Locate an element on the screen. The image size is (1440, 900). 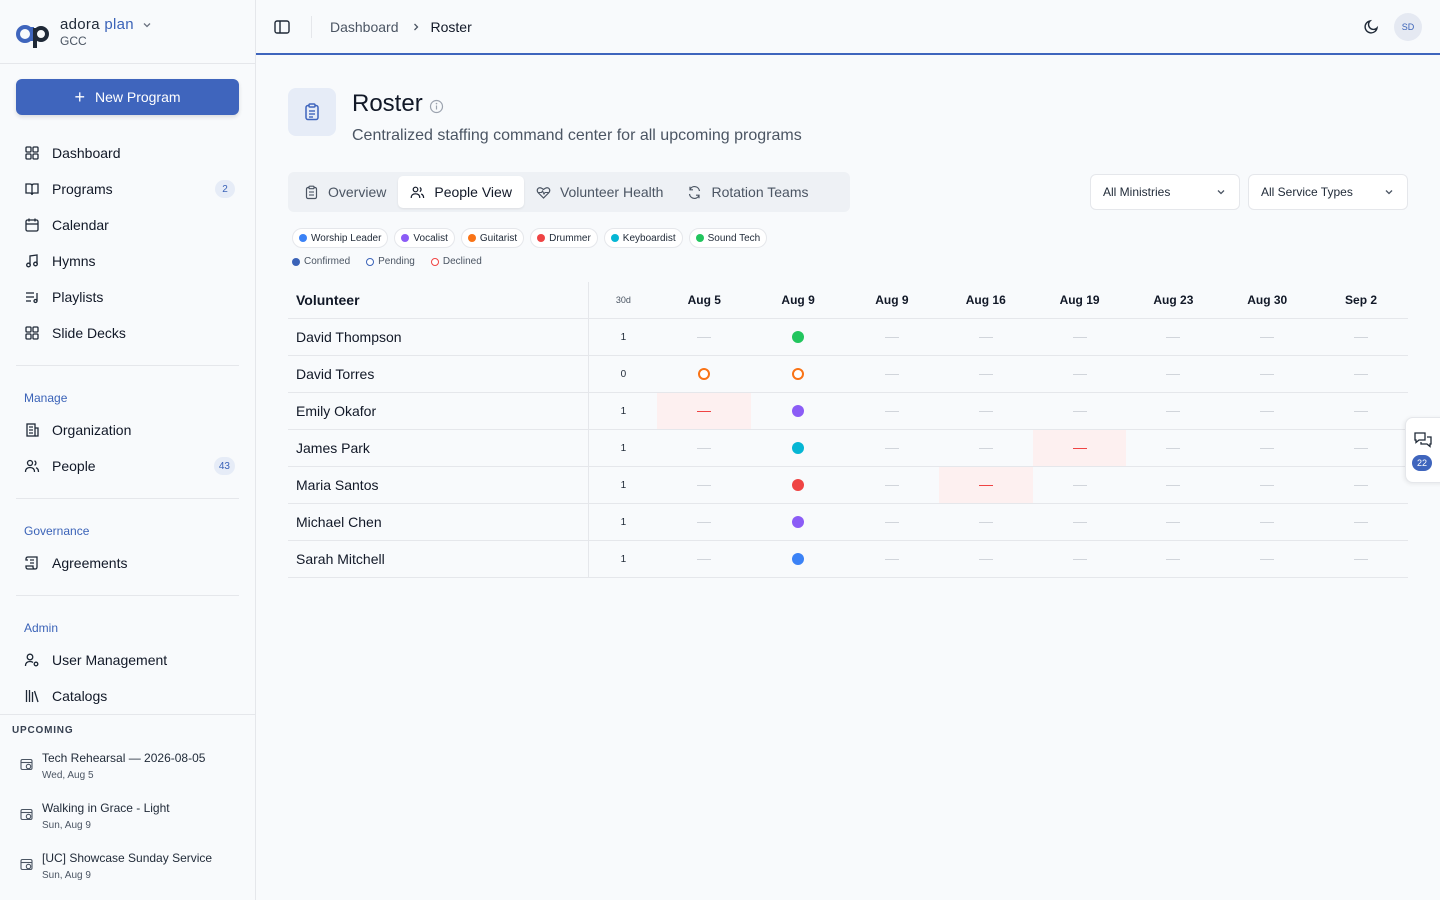
nav-calendar: Calendar is located at coordinates (127, 225).